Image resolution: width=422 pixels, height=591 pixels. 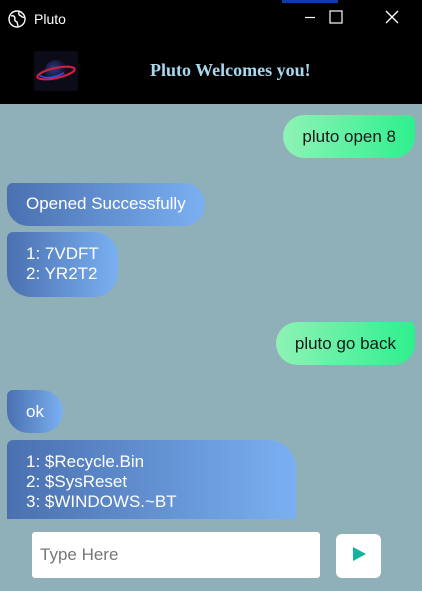 What do you see at coordinates (176, 555) in the screenshot?
I see `message-input` at bounding box center [176, 555].